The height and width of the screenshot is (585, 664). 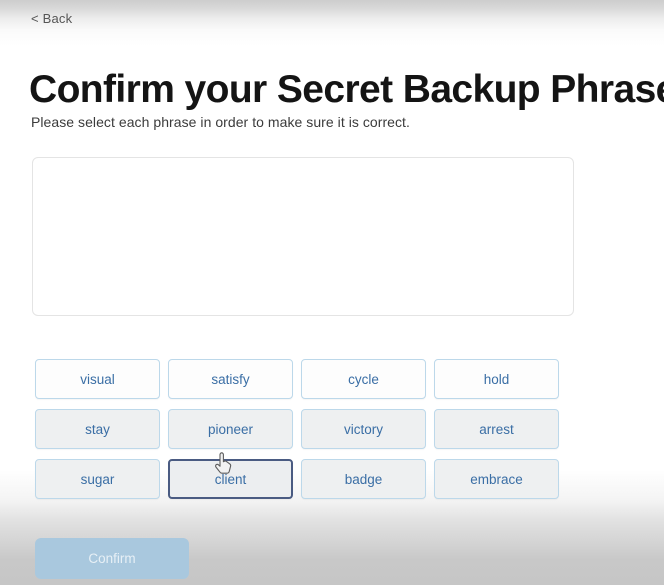 What do you see at coordinates (230, 479) in the screenshot?
I see `word-button-client: client` at bounding box center [230, 479].